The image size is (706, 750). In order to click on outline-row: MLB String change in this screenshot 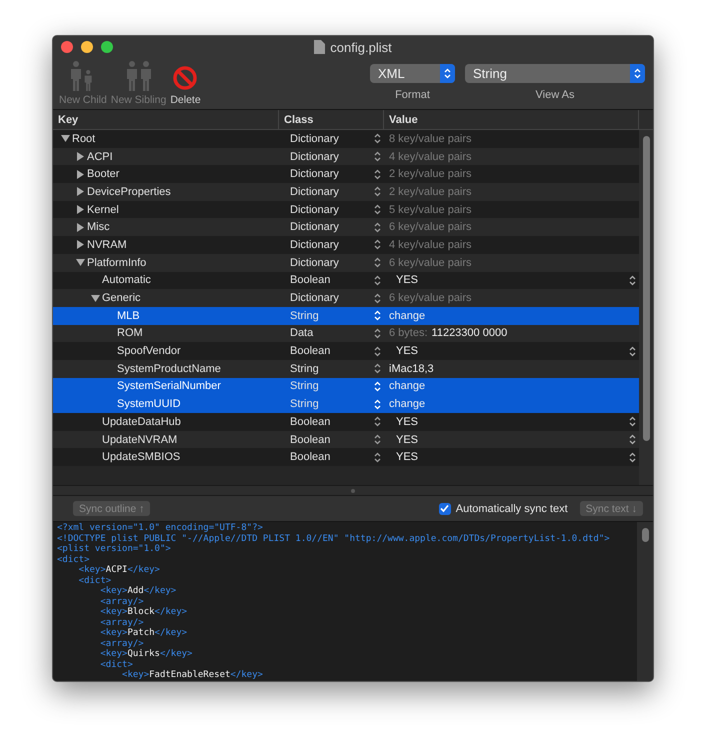, I will do `click(346, 315)`.